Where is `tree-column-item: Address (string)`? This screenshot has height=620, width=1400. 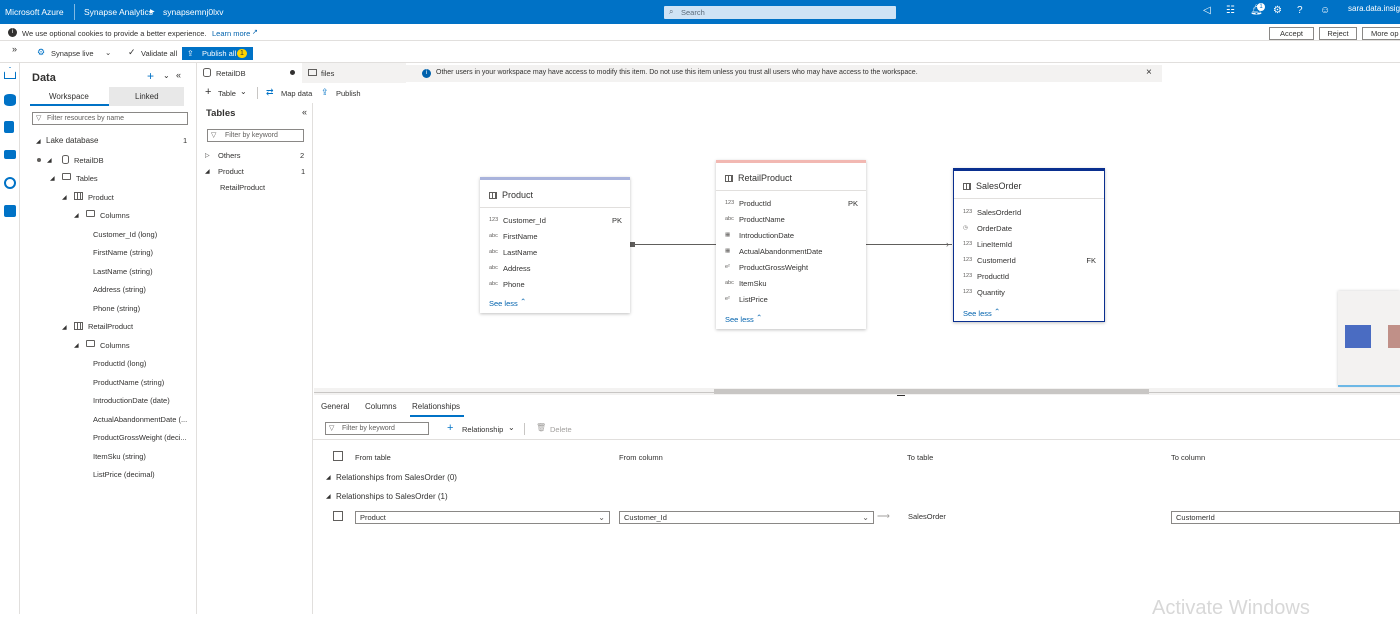 tree-column-item: Address (string) is located at coordinates (119, 289).